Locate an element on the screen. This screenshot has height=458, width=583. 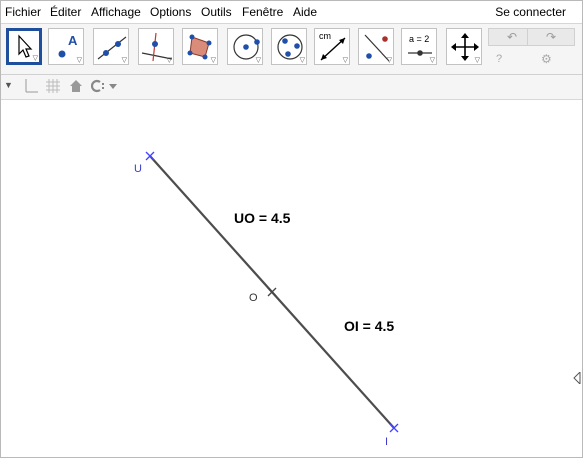
slider-tool-button: a = 2 ▽ is located at coordinates (419, 46).